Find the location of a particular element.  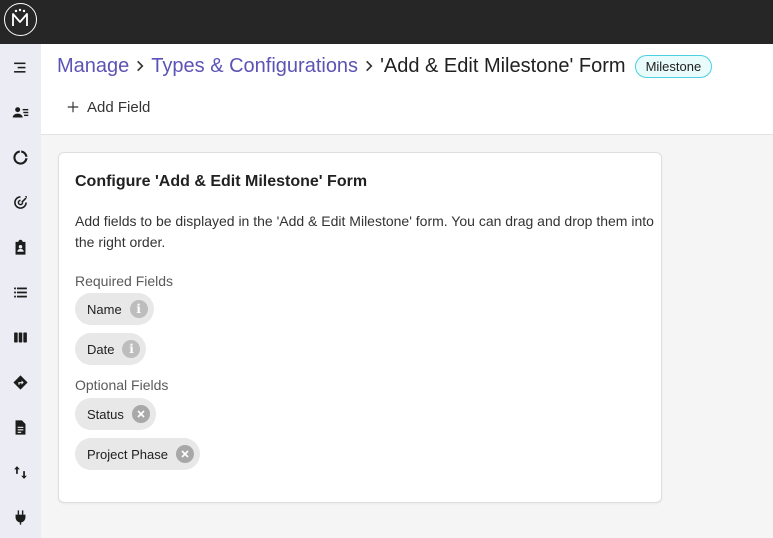

chip-label: Name is located at coordinates (104, 309).